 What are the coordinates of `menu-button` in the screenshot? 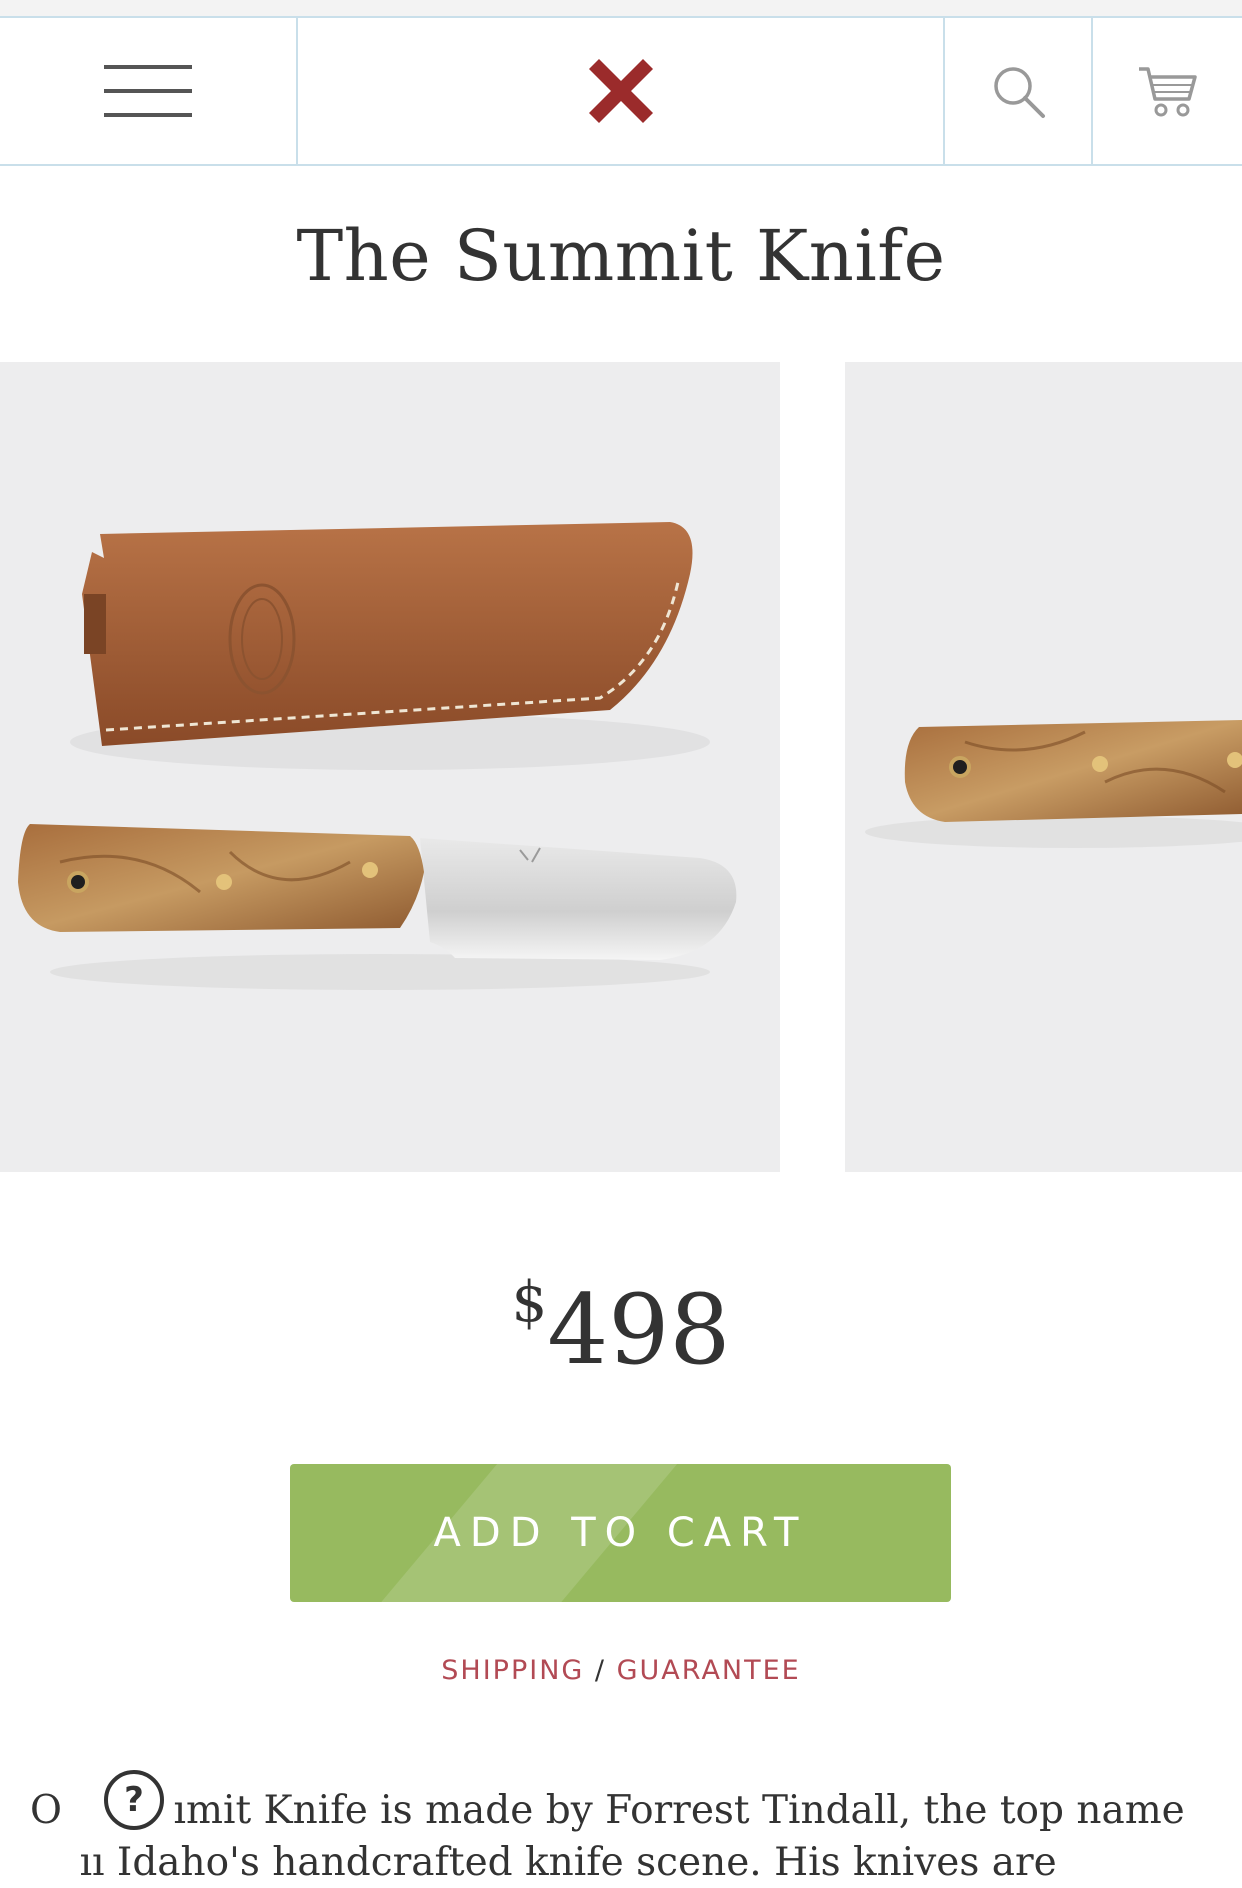 It's located at (149, 91).